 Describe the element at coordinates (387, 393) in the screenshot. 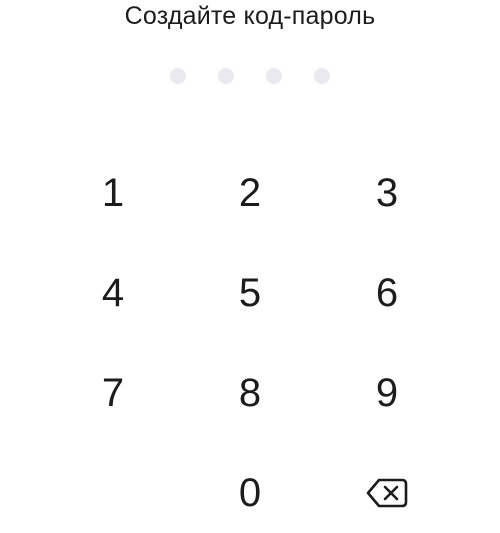

I see `key-9: 9` at that location.